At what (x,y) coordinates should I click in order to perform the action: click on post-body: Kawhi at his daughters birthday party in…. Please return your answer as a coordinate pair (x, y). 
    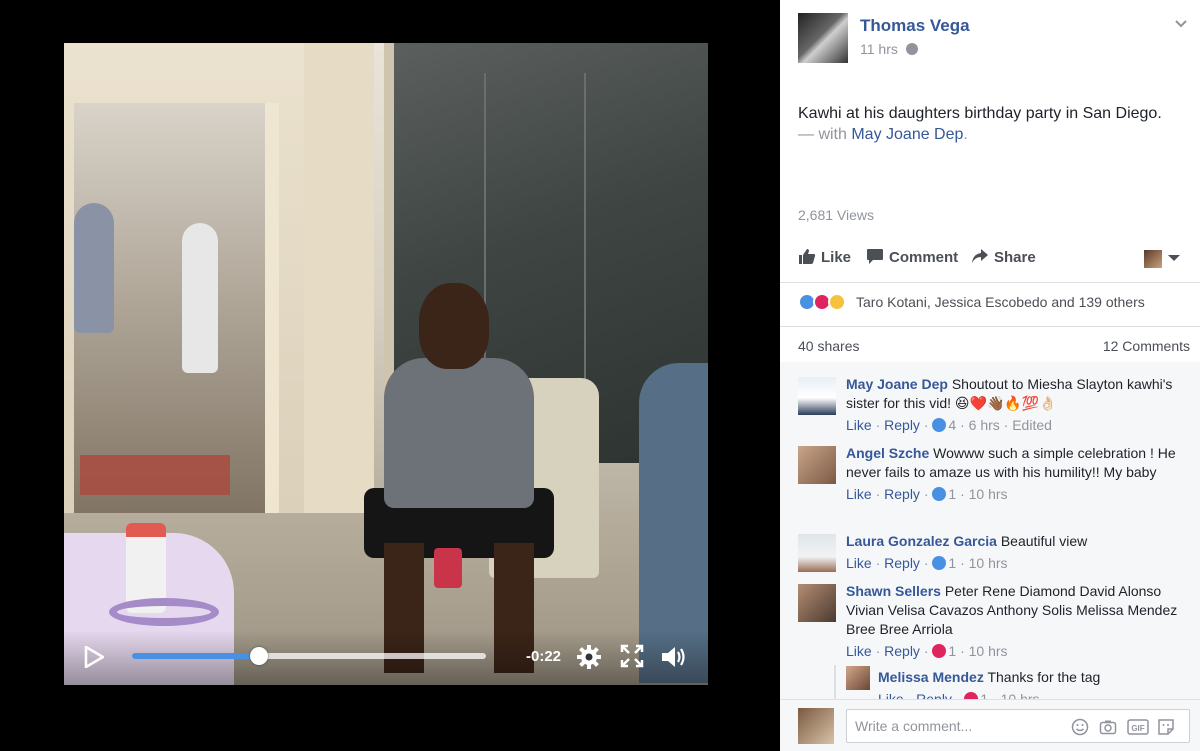
    Looking at the image, I should click on (980, 113).